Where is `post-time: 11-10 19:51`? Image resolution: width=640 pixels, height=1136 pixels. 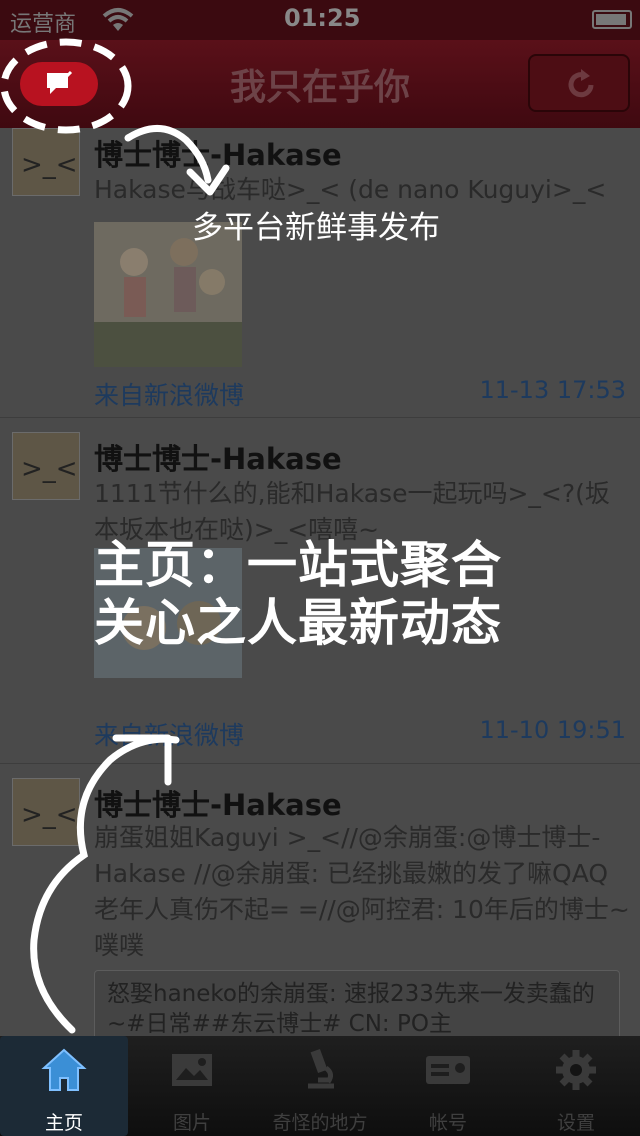 post-time: 11-10 19:51 is located at coordinates (552, 730).